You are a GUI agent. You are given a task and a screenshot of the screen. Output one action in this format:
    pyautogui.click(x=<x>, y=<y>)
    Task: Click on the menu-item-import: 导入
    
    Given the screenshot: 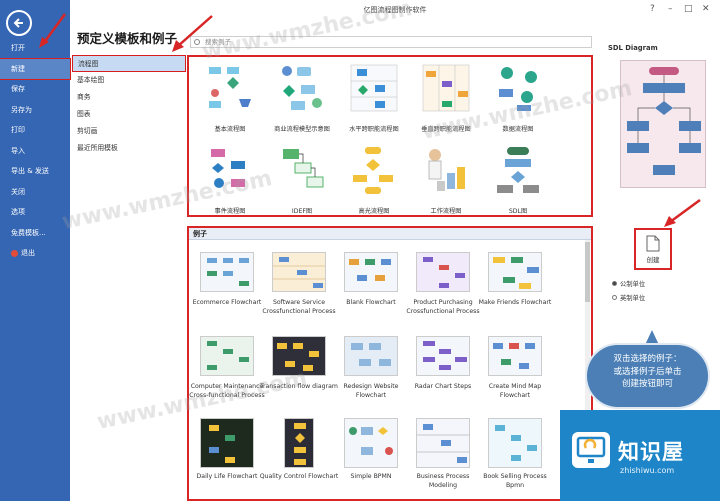 What is the action you would take?
    pyautogui.click(x=35, y=151)
    